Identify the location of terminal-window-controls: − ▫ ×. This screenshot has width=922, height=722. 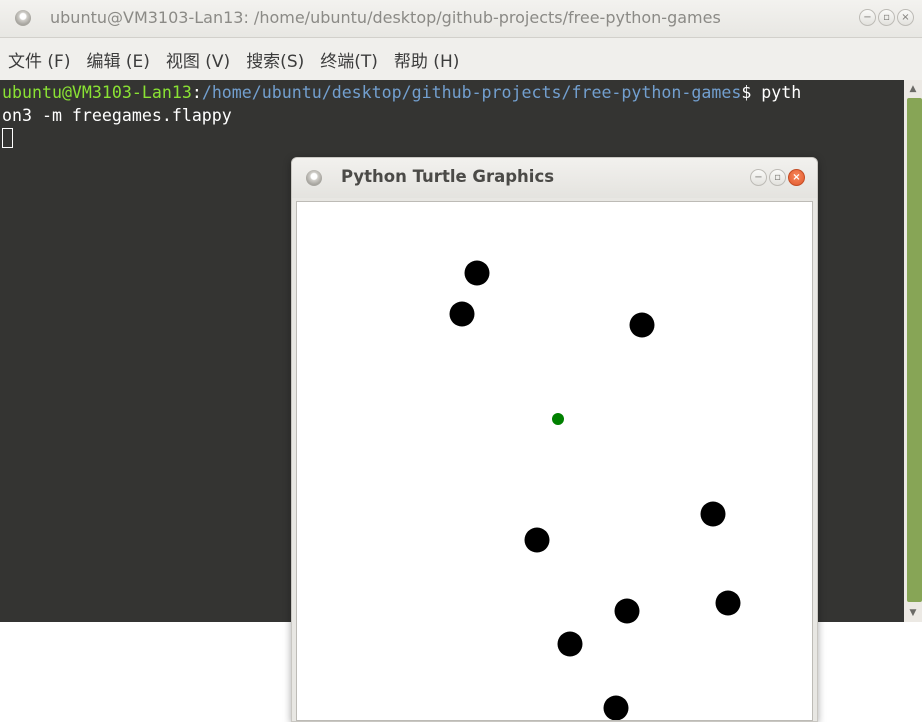
(886, 17).